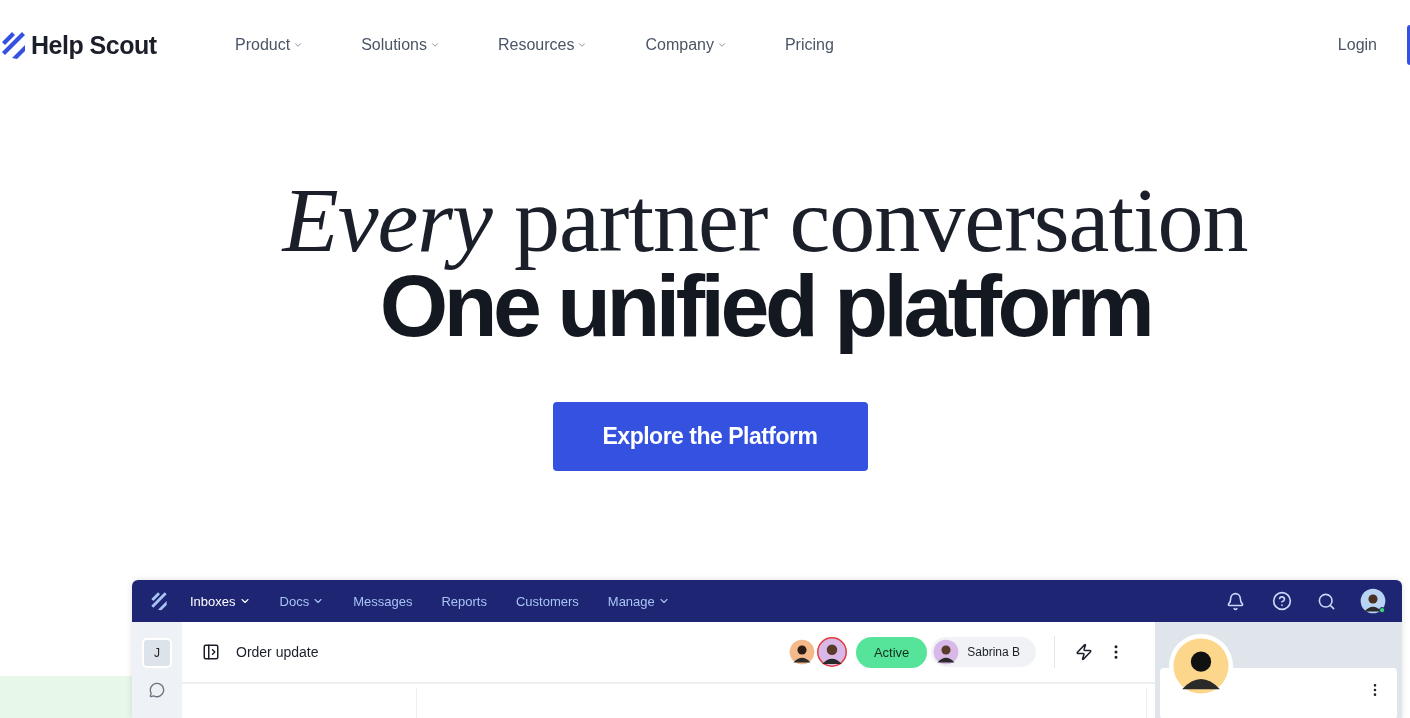  Describe the element at coordinates (547, 601) in the screenshot. I see `app-nav-tab: Customers` at that location.